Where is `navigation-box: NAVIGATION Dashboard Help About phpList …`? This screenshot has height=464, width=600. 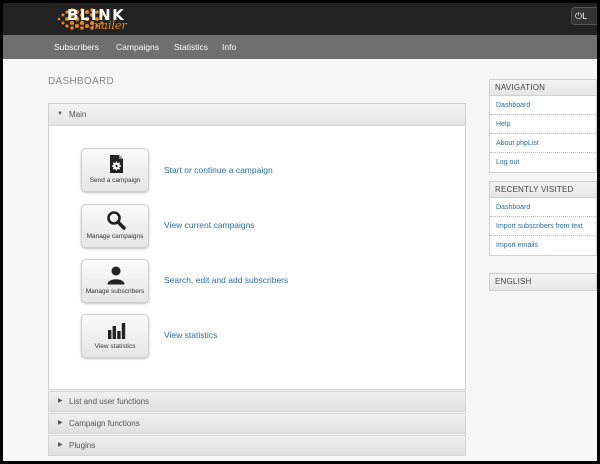
navigation-box: NAVIGATION Dashboard Help About phpList … is located at coordinates (543, 126).